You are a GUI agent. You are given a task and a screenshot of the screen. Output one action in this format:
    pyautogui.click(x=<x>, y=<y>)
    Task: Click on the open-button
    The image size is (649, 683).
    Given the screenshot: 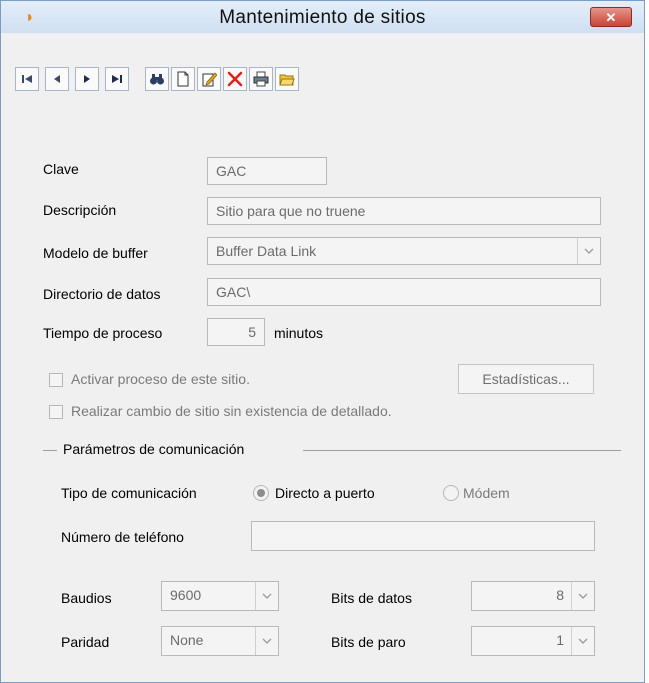 What is the action you would take?
    pyautogui.click(x=287, y=79)
    